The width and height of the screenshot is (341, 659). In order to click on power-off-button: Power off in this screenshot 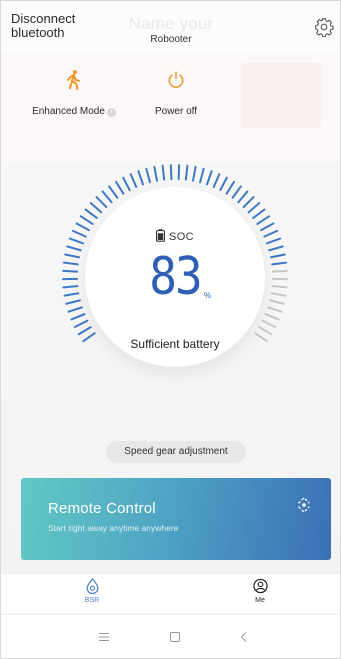, I will do `click(176, 94)`.